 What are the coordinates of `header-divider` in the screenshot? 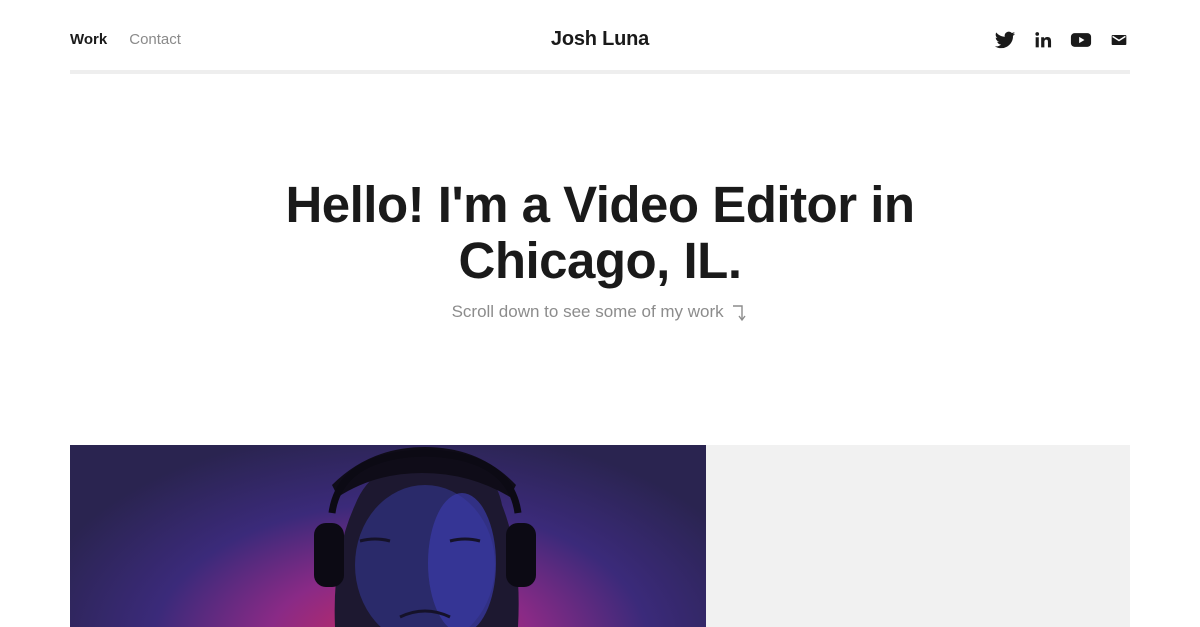 It's located at (600, 72).